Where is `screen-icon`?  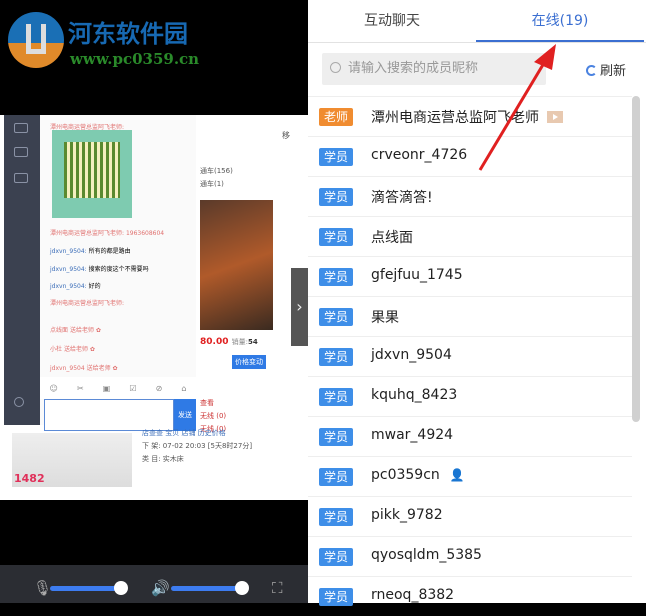
screen-icon is located at coordinates (21, 152).